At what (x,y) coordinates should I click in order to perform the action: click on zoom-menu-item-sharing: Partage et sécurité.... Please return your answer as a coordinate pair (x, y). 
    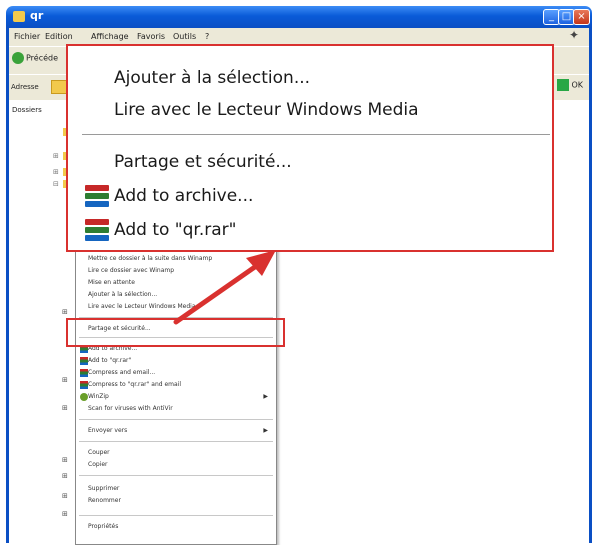
    Looking at the image, I should click on (203, 162).